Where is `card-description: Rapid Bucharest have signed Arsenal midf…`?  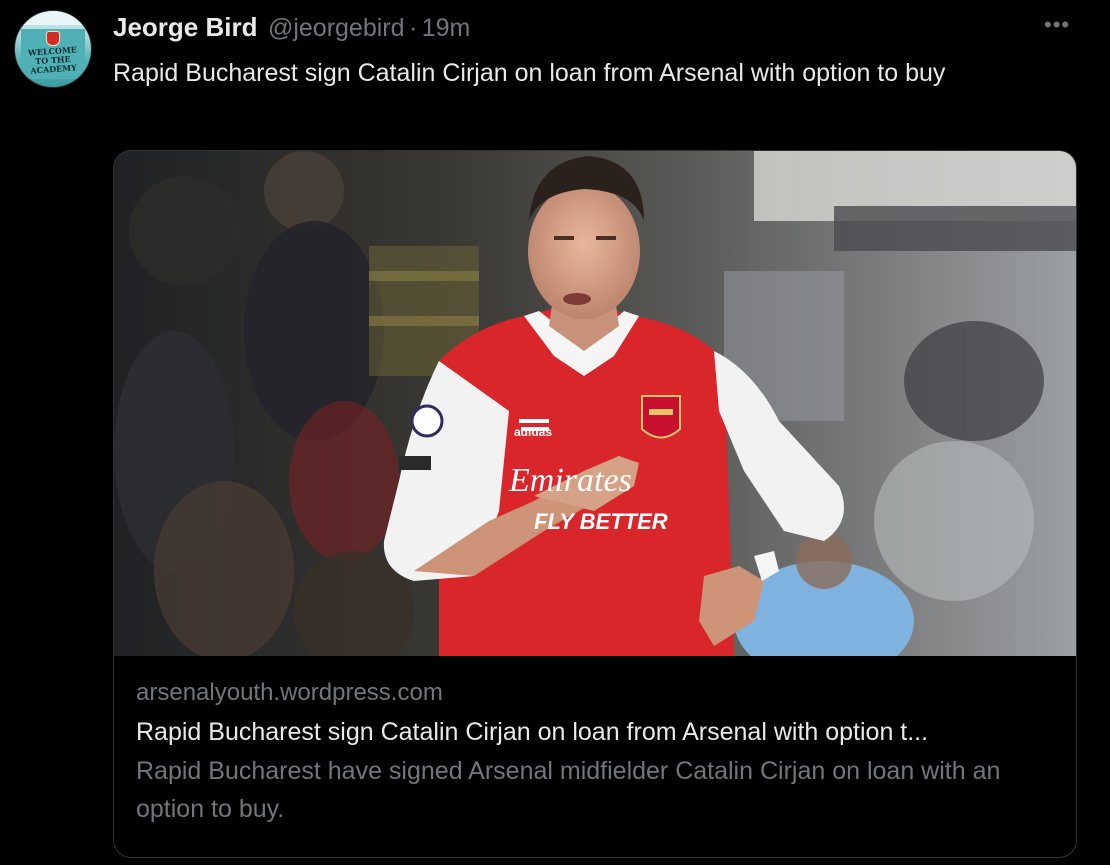
card-description: Rapid Bucharest have signed Arsenal midf… is located at coordinates (568, 790).